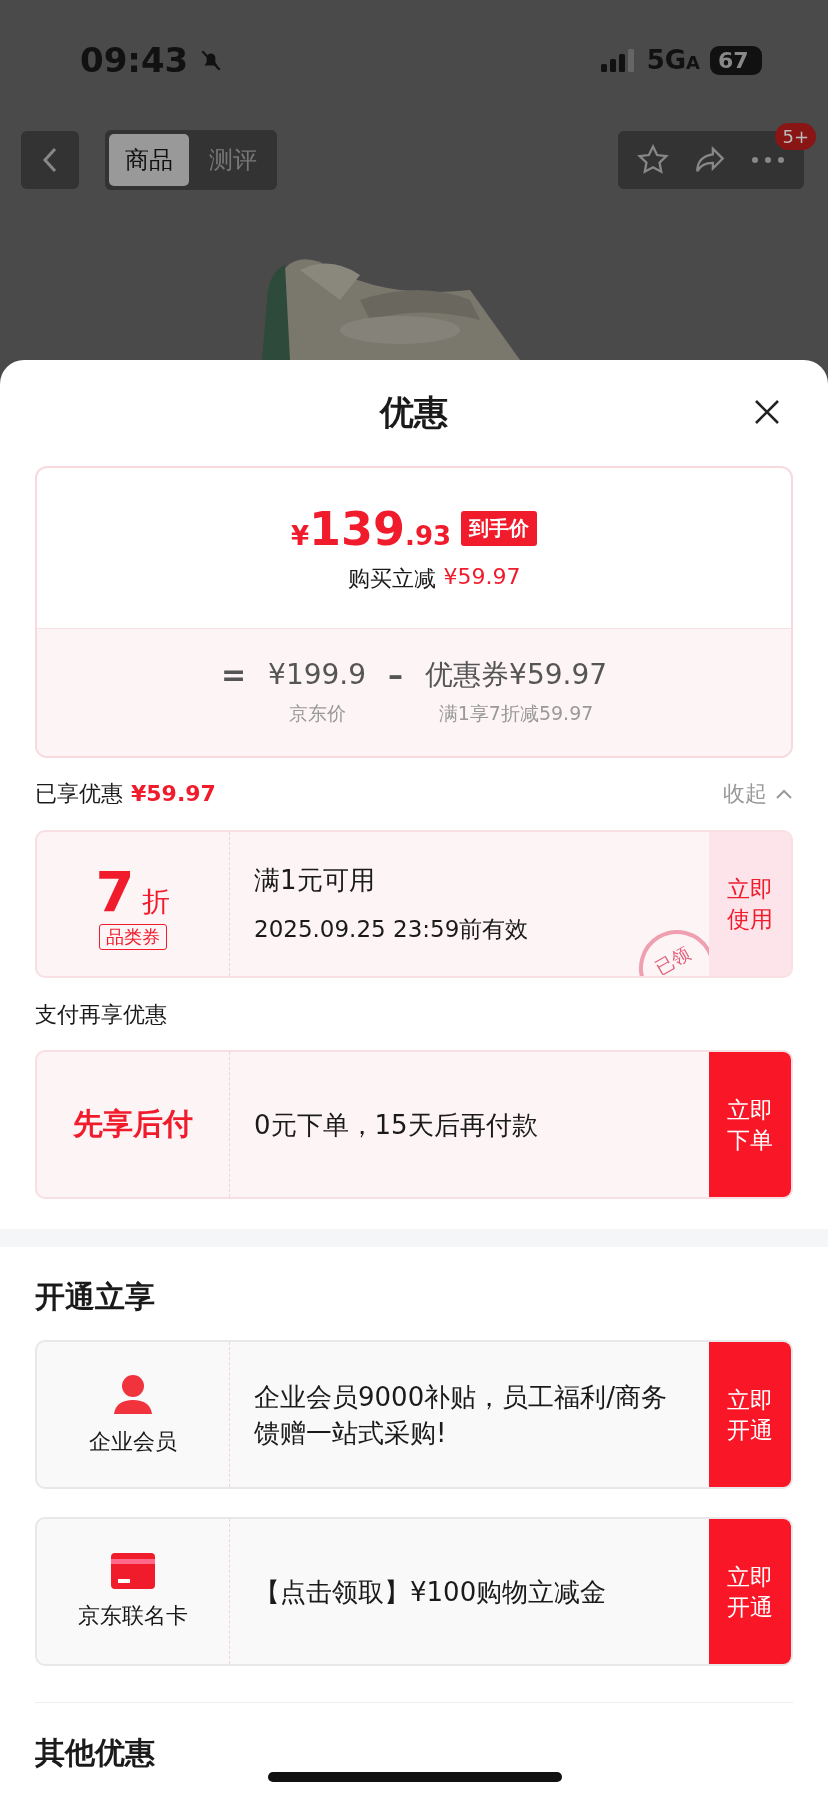  What do you see at coordinates (233, 675) in the screenshot?
I see `equals-sign: =` at bounding box center [233, 675].